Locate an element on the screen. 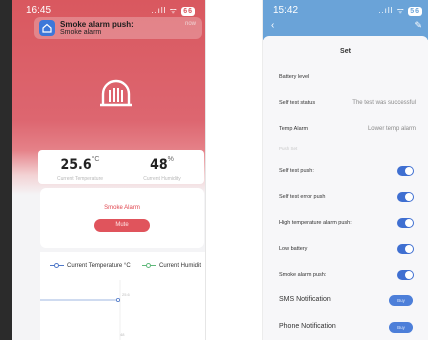 The image size is (448, 340). sms-buy-button: Buy is located at coordinates (401, 300).